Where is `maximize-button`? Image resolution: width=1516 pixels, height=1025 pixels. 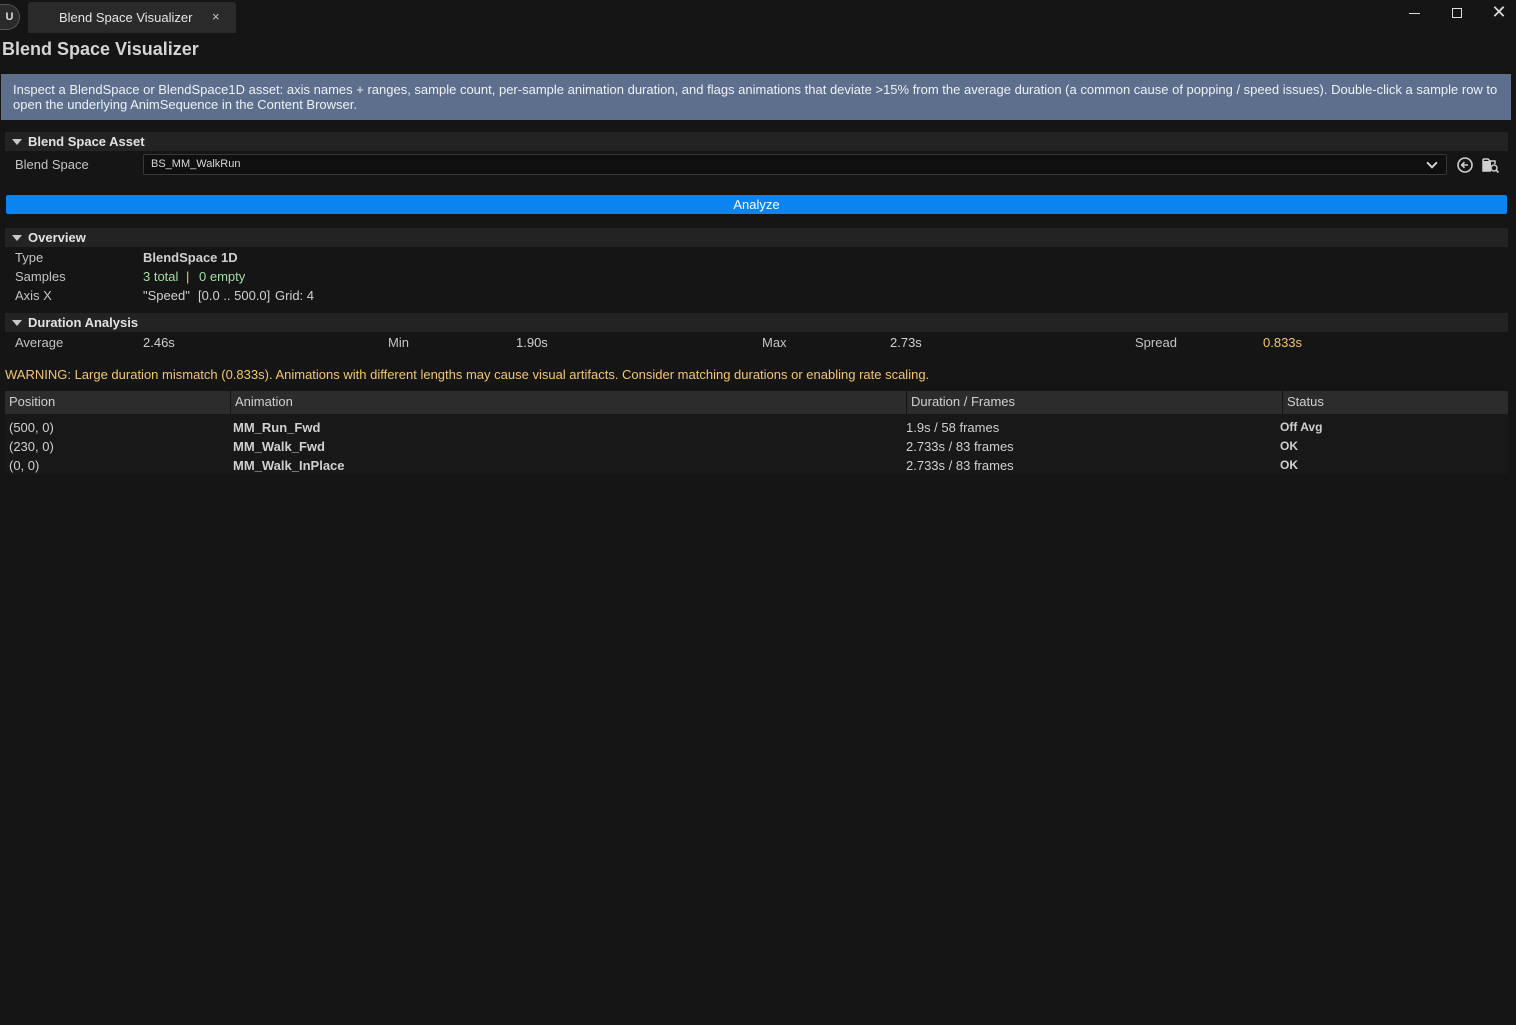 maximize-button is located at coordinates (1457, 13).